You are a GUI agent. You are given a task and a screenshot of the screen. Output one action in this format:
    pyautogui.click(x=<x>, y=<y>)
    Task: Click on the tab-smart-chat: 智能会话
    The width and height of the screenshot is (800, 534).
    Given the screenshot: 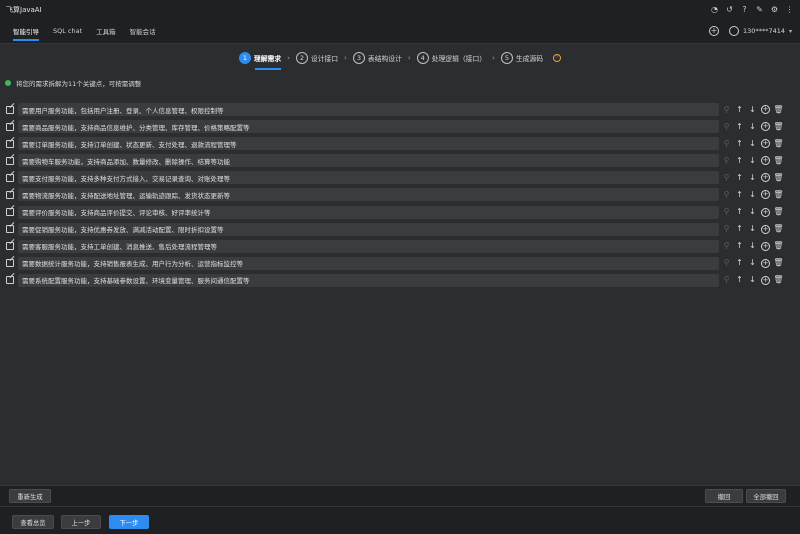 What is the action you would take?
    pyautogui.click(x=143, y=31)
    